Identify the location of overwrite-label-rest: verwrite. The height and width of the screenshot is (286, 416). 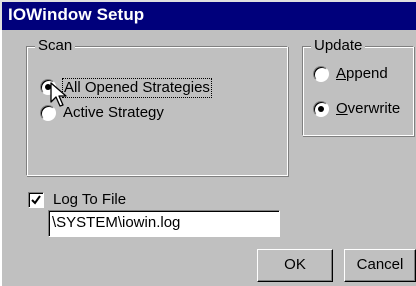
(374, 108).